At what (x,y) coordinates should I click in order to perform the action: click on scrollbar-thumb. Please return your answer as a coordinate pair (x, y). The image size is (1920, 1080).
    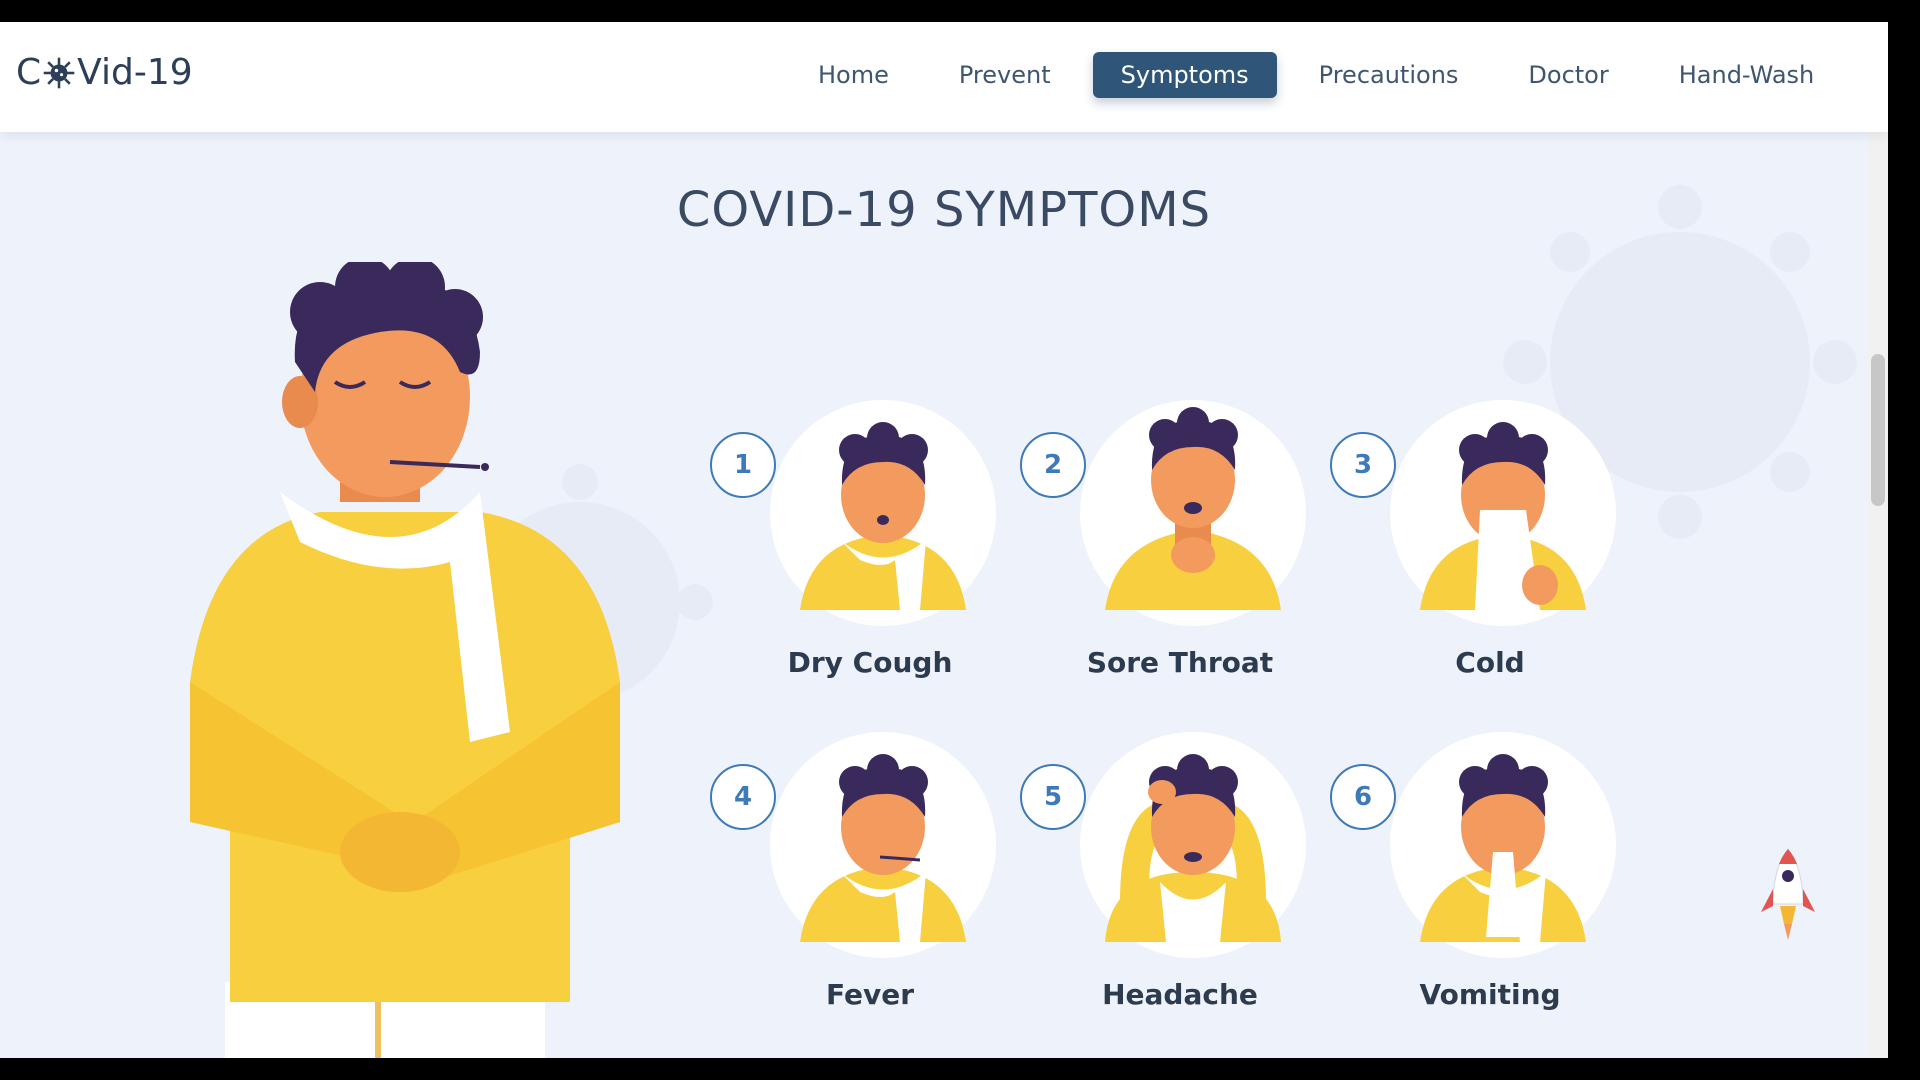
    Looking at the image, I should click on (1878, 430).